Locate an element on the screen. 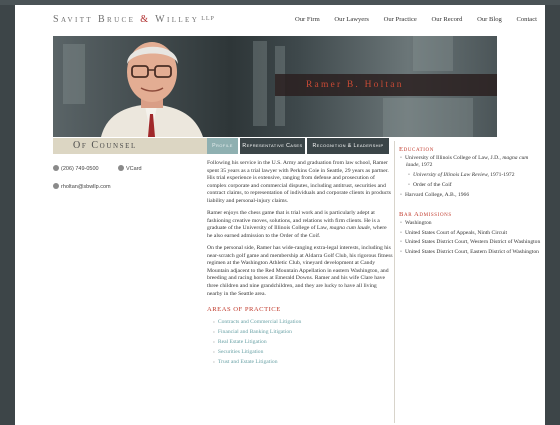 Image resolution: width=560 pixels, height=425 pixels. firm-logo: Savitt Bruce & Willey LLP is located at coordinates (134, 19).